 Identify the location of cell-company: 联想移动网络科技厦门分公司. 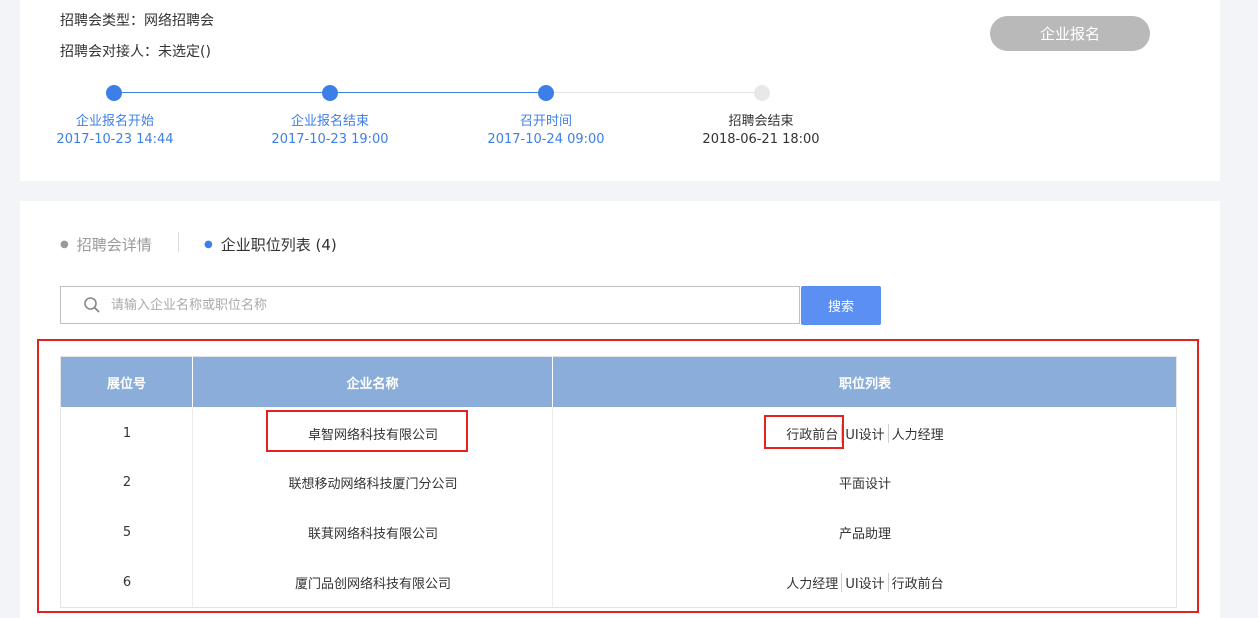
(373, 482).